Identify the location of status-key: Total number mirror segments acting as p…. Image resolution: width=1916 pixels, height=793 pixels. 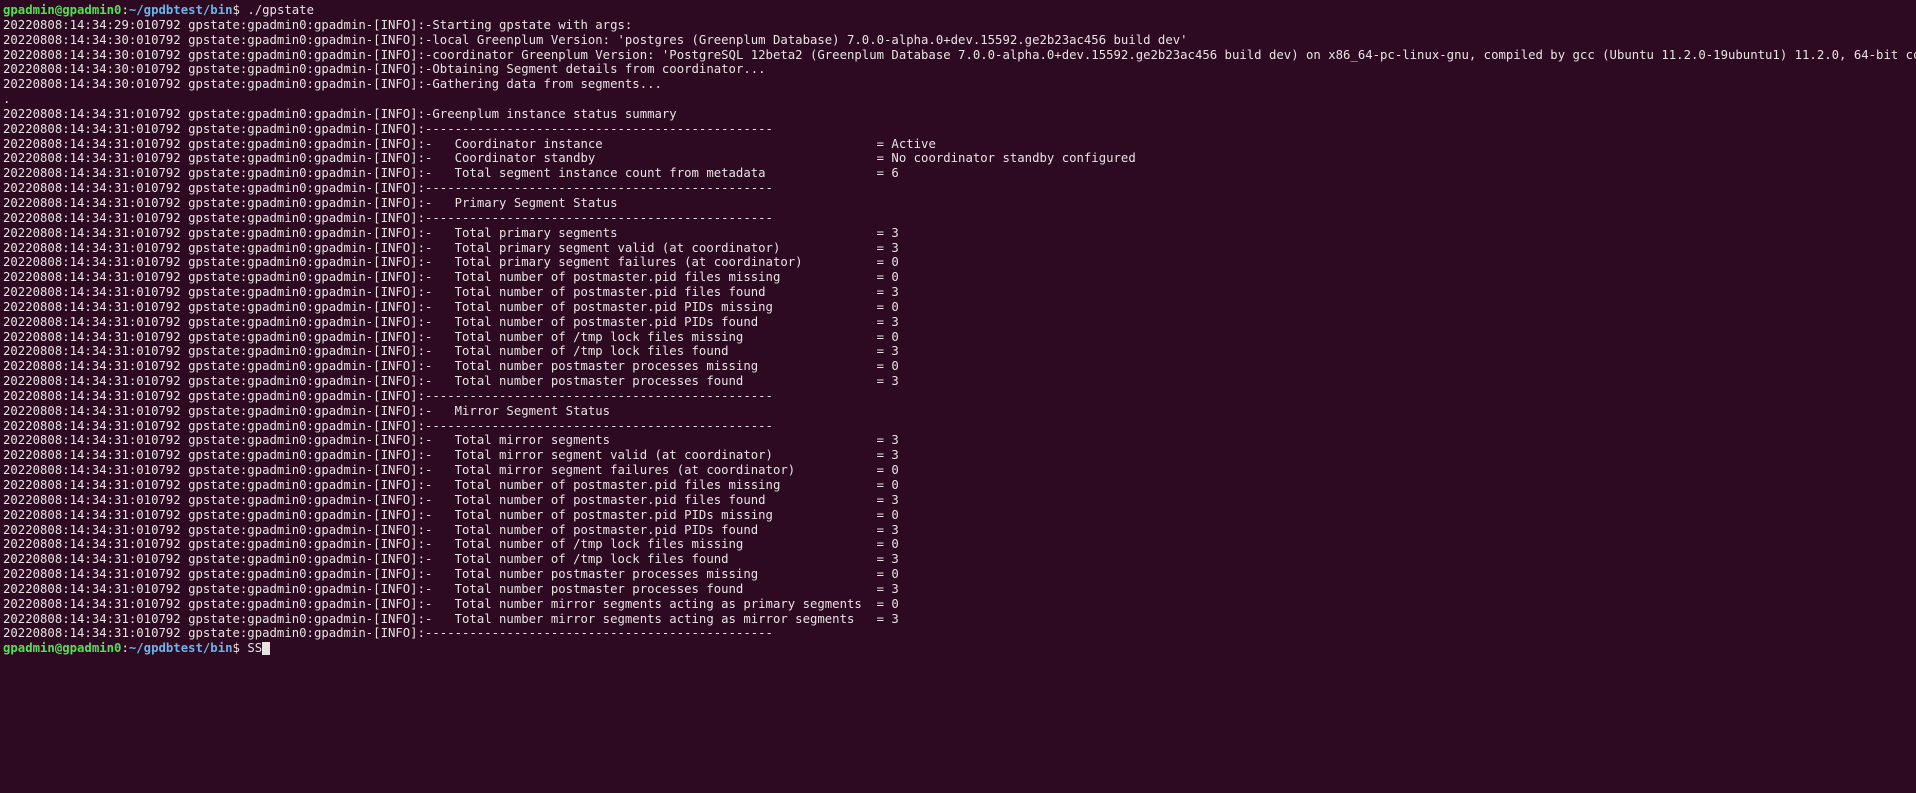
(665, 603).